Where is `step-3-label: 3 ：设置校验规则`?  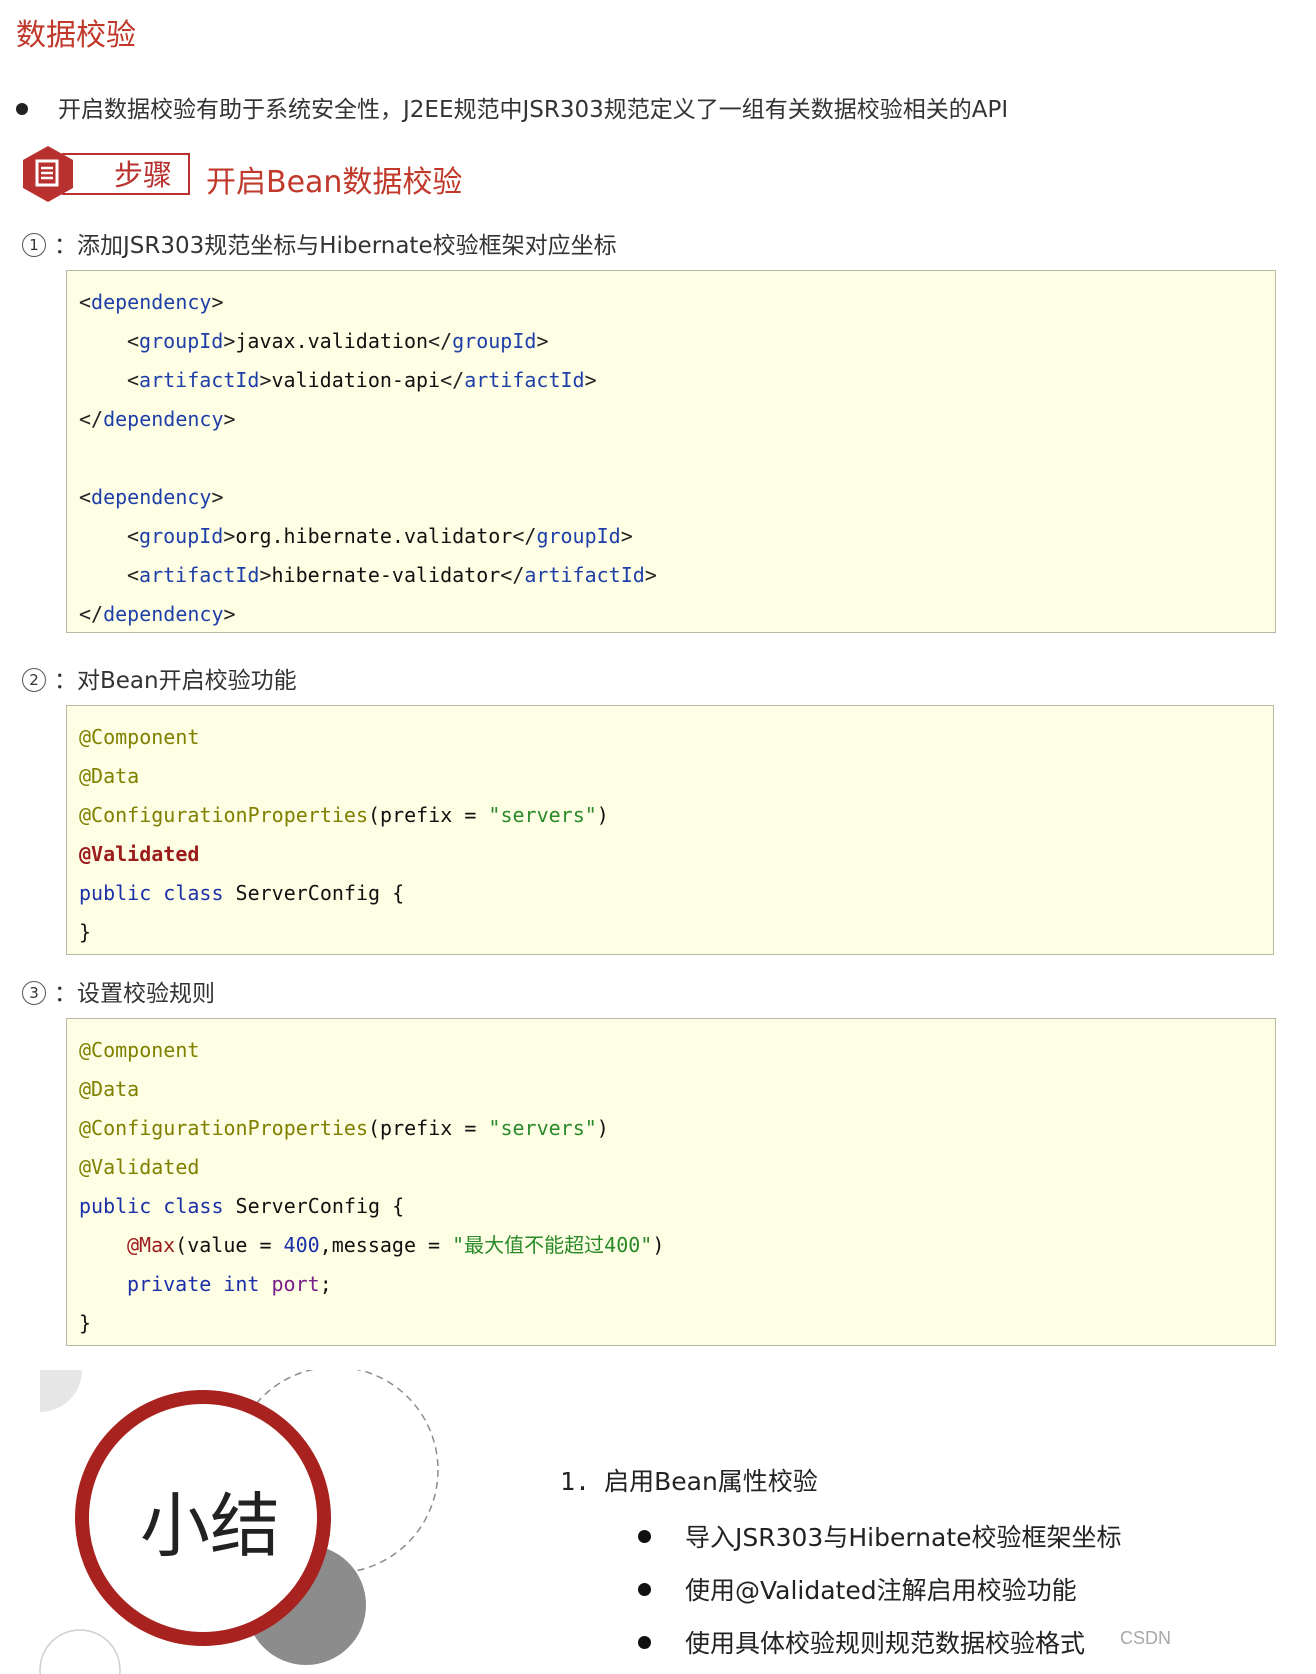 step-3-label: 3 ：设置校验规则 is located at coordinates (118, 991).